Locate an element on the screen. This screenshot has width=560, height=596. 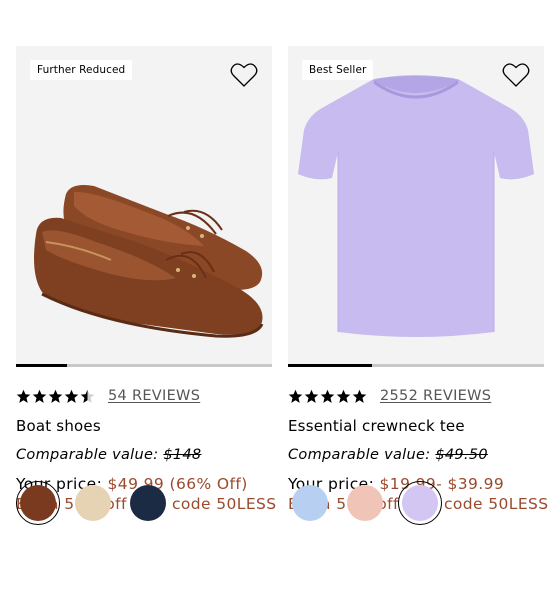
reviews-link: 54 REVIEWS is located at coordinates (154, 396).